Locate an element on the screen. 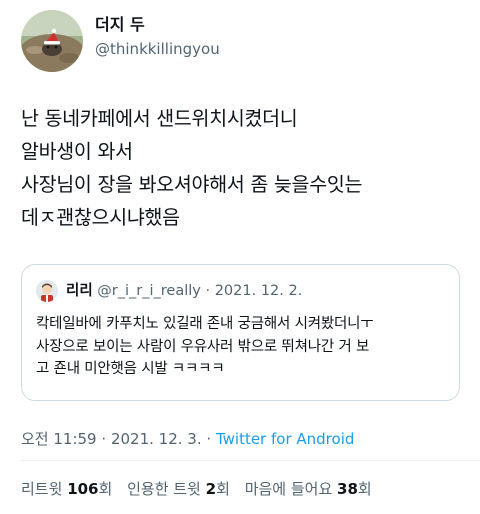 This screenshot has height=514, width=480. quoted-date: 2021. 12. 2. is located at coordinates (258, 291).